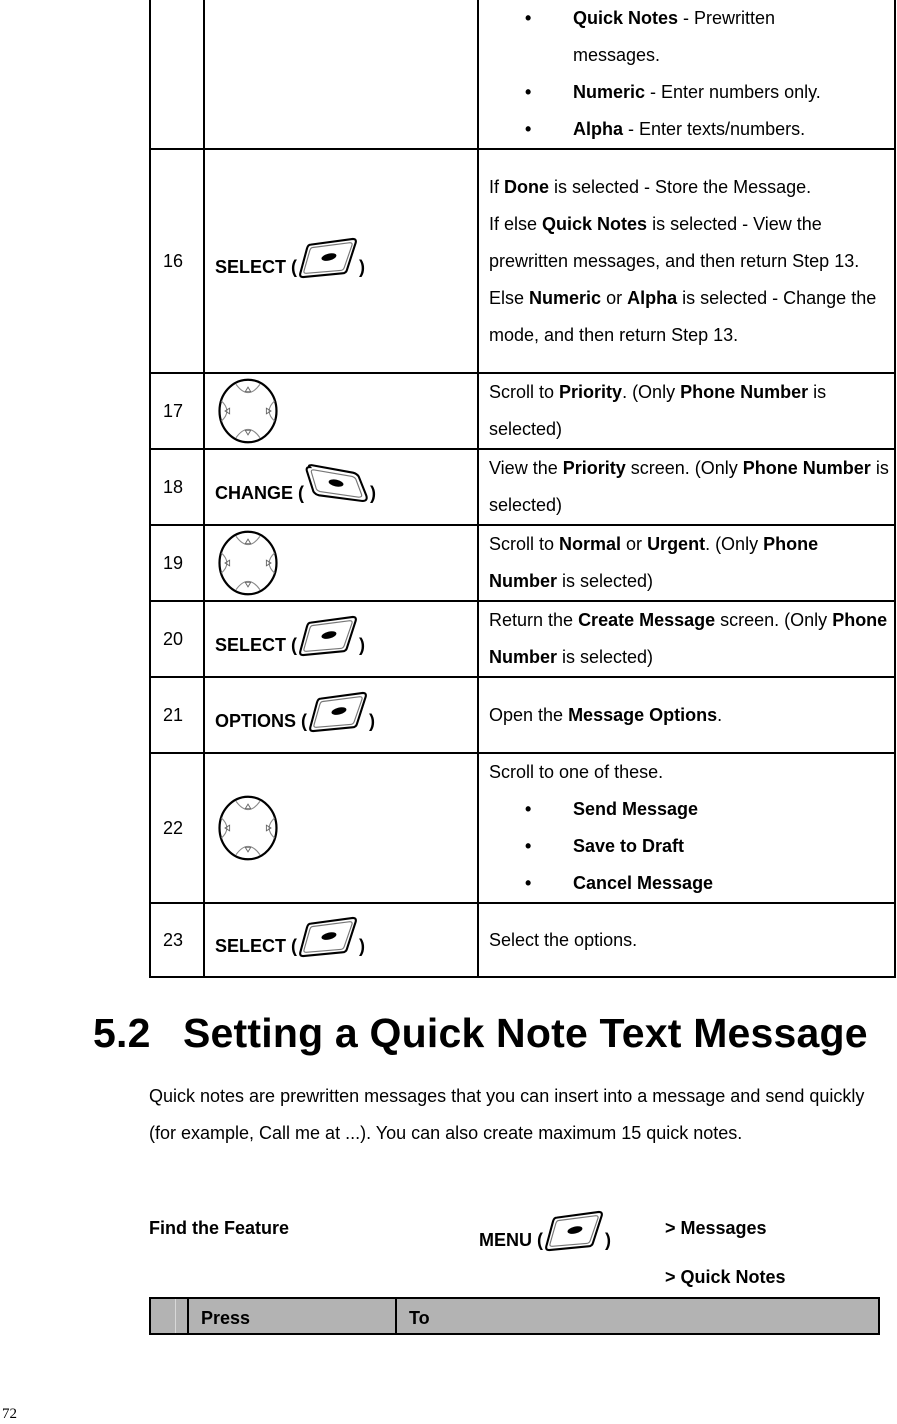 The height and width of the screenshot is (1424, 897). I want to click on step-description: Open the Message Options., so click(686, 715).